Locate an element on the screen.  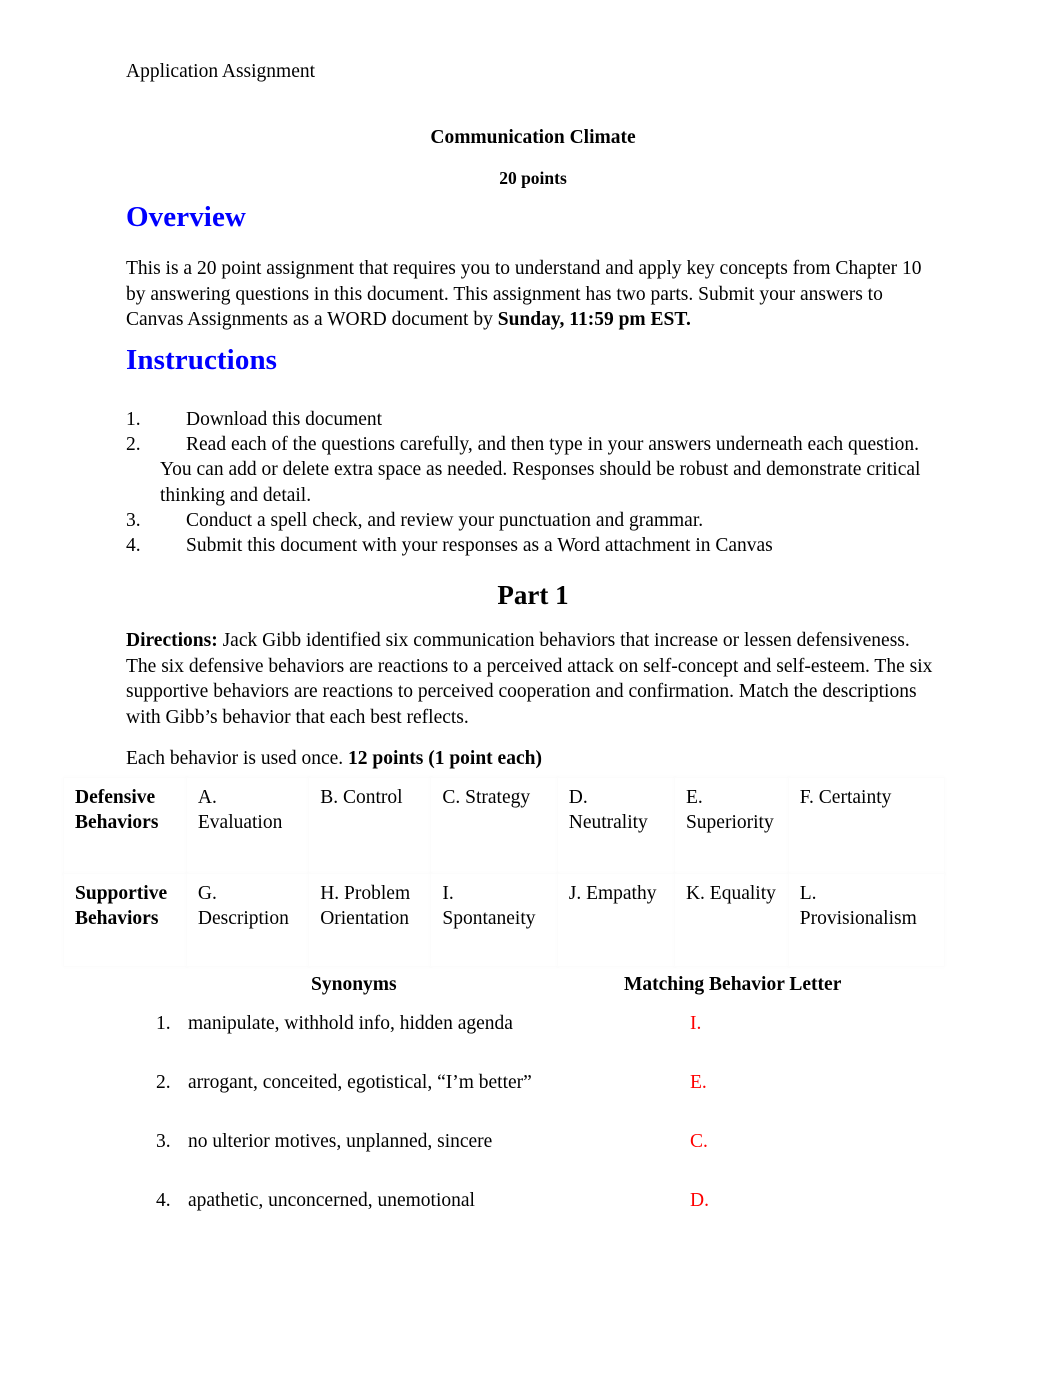
behavior-letter: H. is located at coordinates (330, 893).